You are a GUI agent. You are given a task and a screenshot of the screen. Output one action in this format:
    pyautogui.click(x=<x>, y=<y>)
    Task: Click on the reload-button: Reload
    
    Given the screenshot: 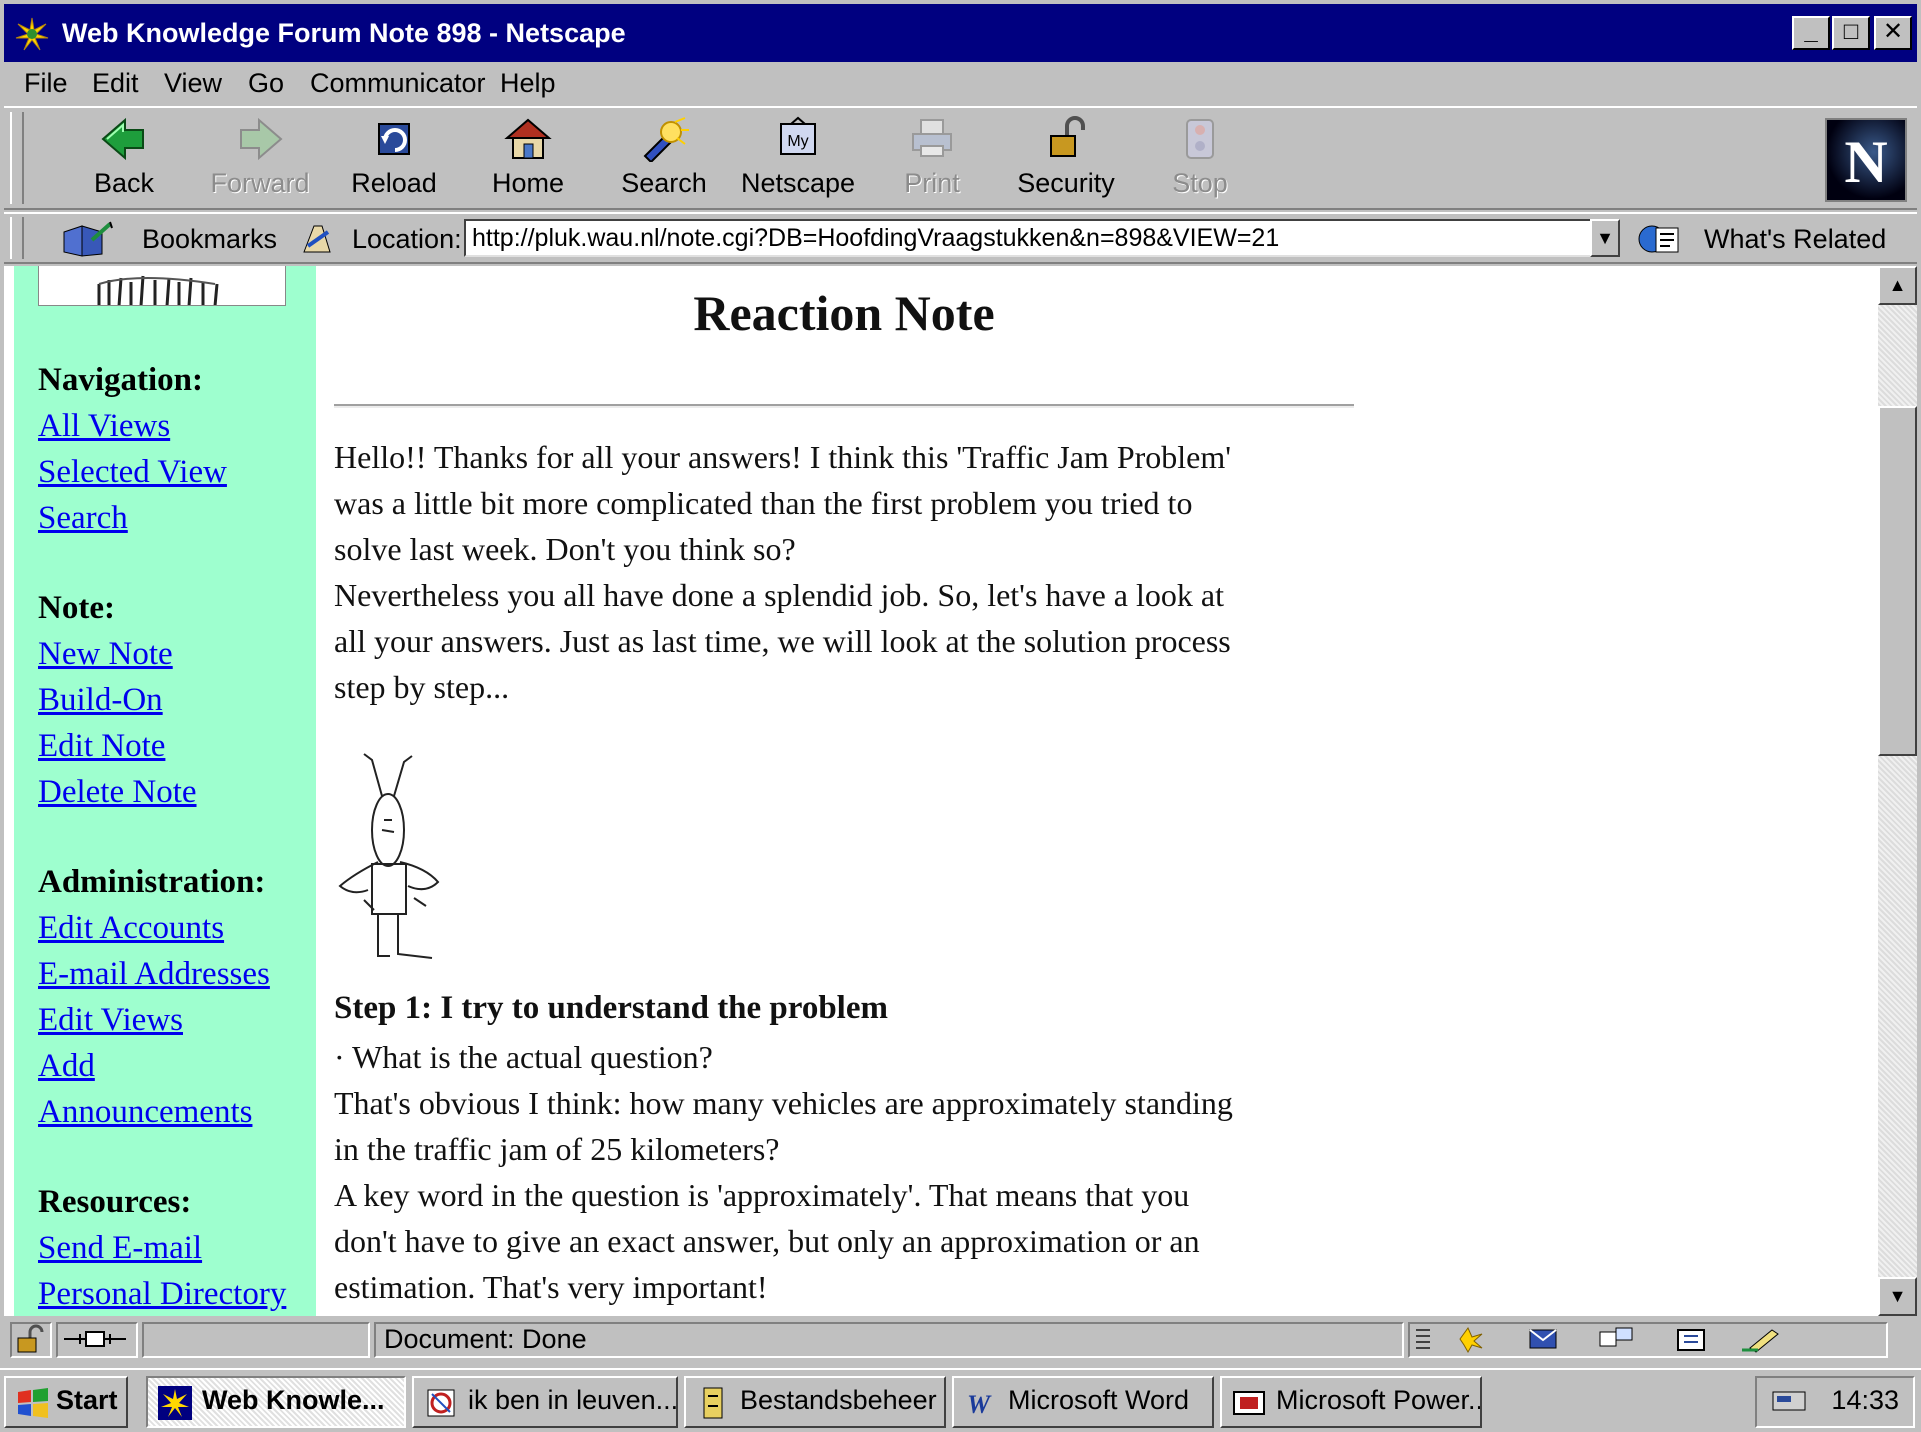 What is the action you would take?
    pyautogui.click(x=394, y=161)
    